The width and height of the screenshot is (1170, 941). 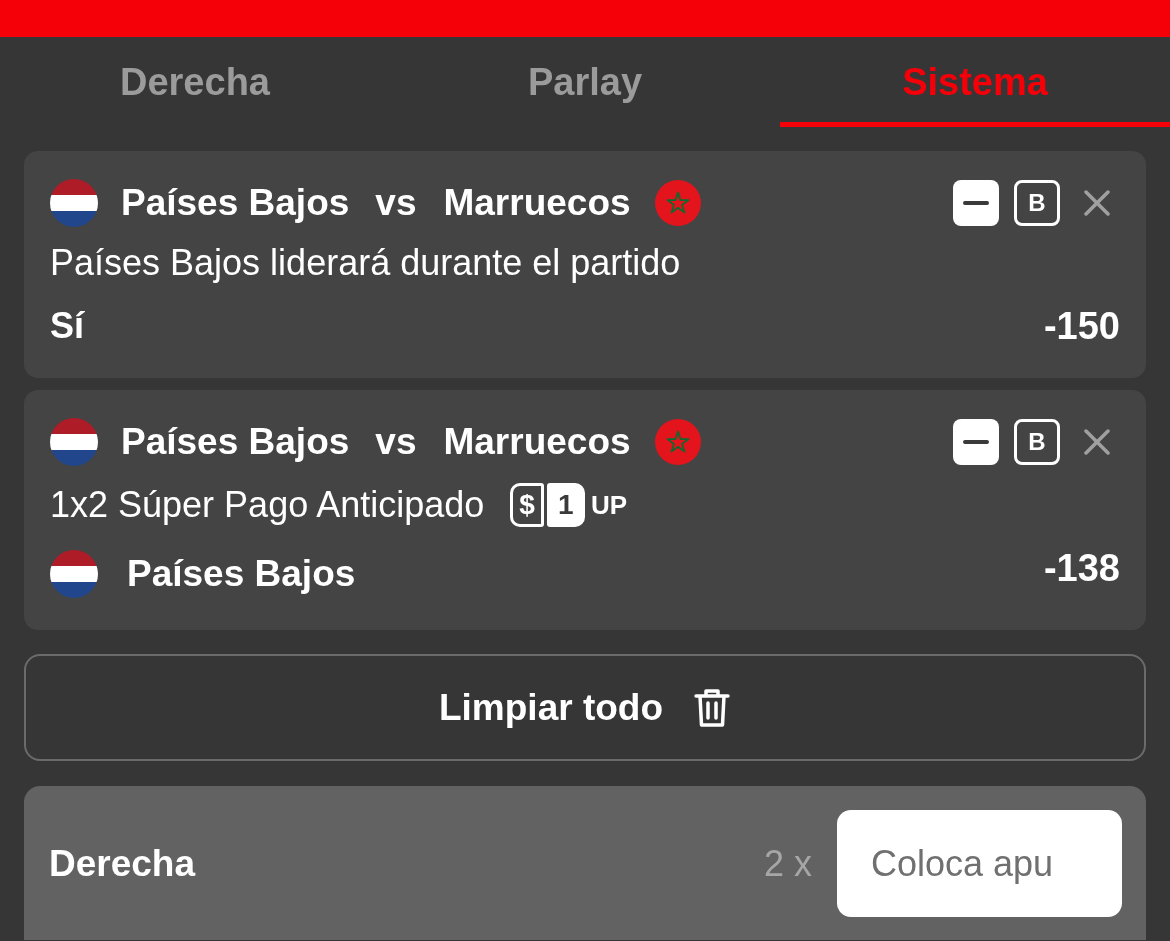 What do you see at coordinates (365, 263) in the screenshot?
I see `market-name: Países Bajos liderará durante el partido` at bounding box center [365, 263].